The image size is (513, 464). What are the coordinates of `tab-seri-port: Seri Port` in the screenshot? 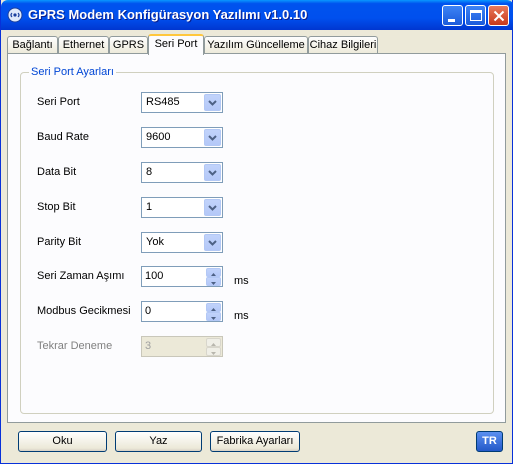 It's located at (176, 44).